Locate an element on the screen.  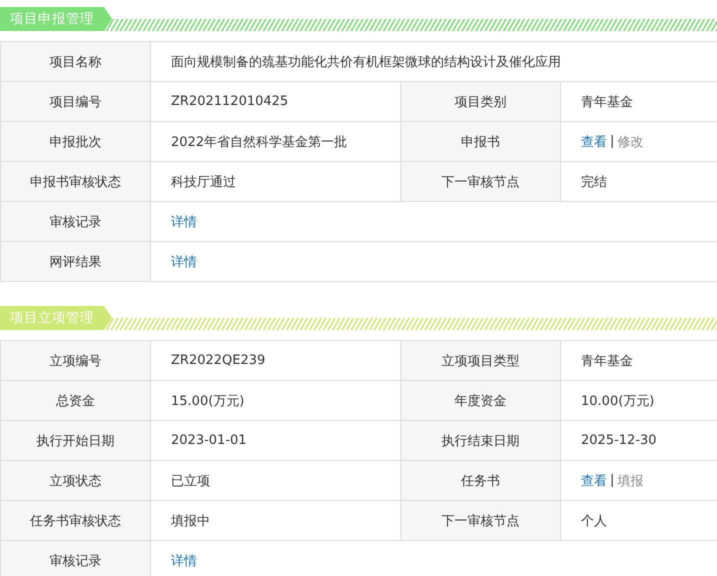
field-label: 任务书审核状态 is located at coordinates (76, 521).